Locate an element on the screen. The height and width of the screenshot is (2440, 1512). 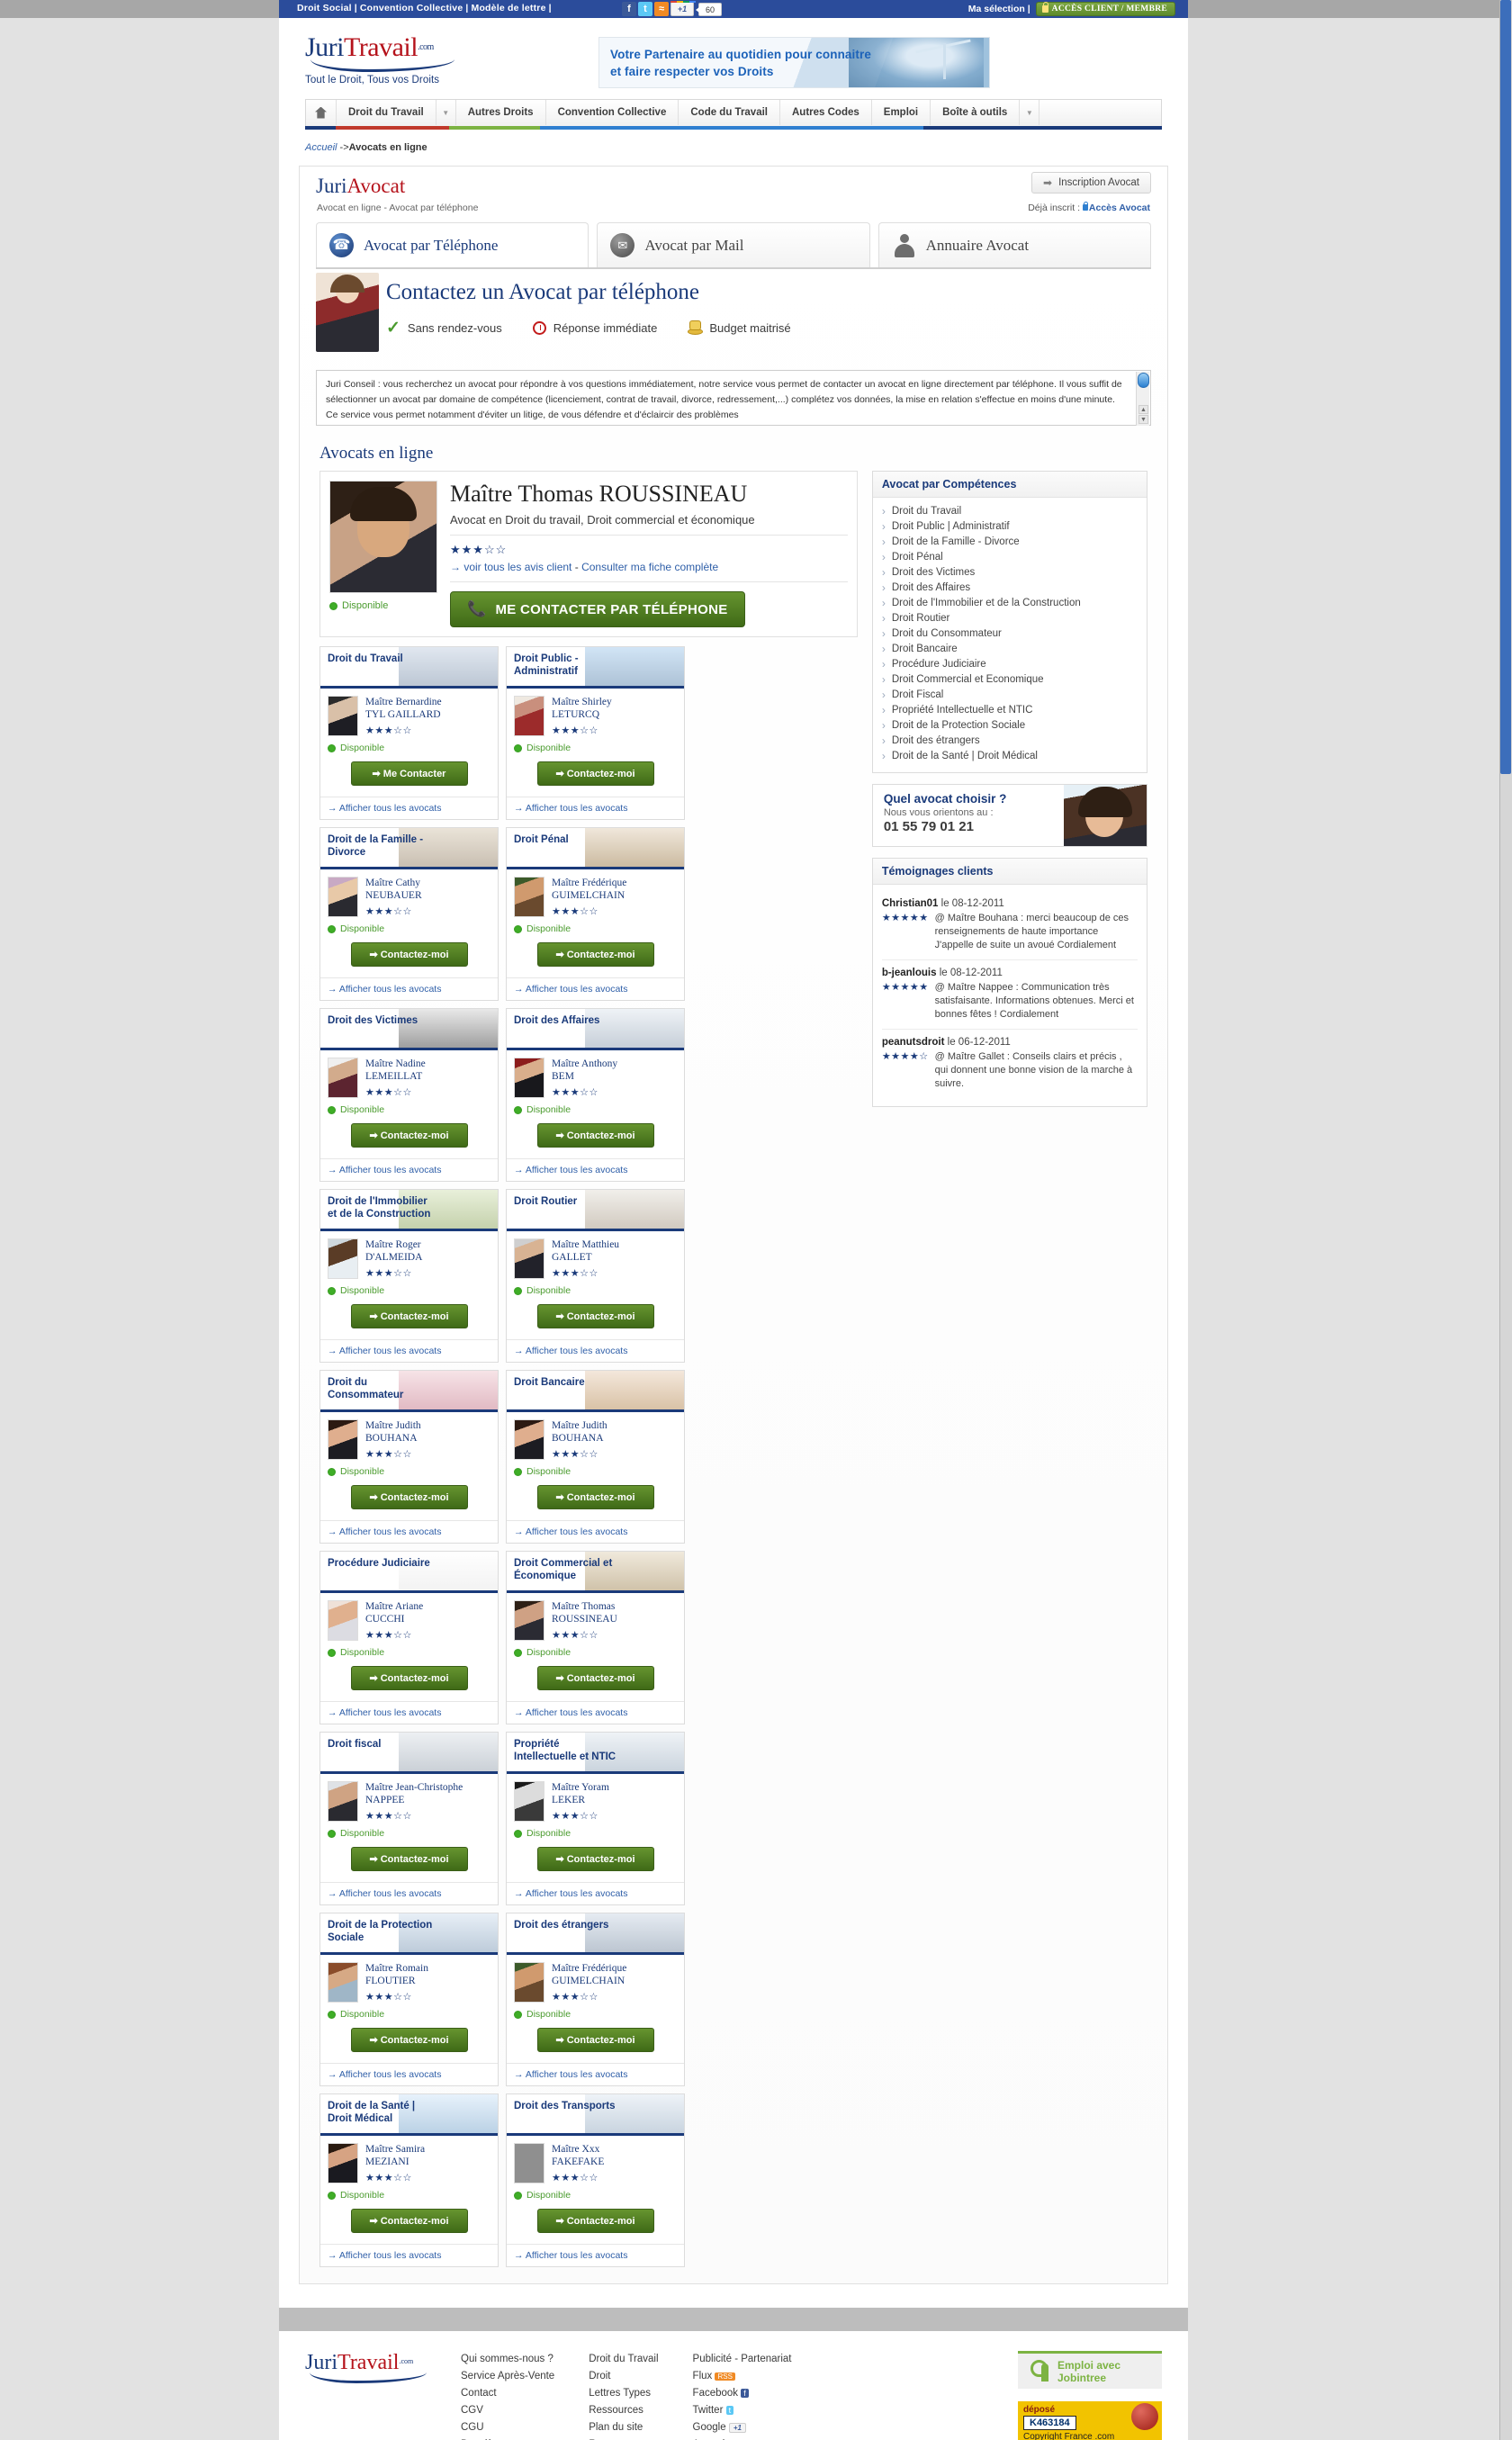
footer-link: Twitter t is located at coordinates (742, 2410).